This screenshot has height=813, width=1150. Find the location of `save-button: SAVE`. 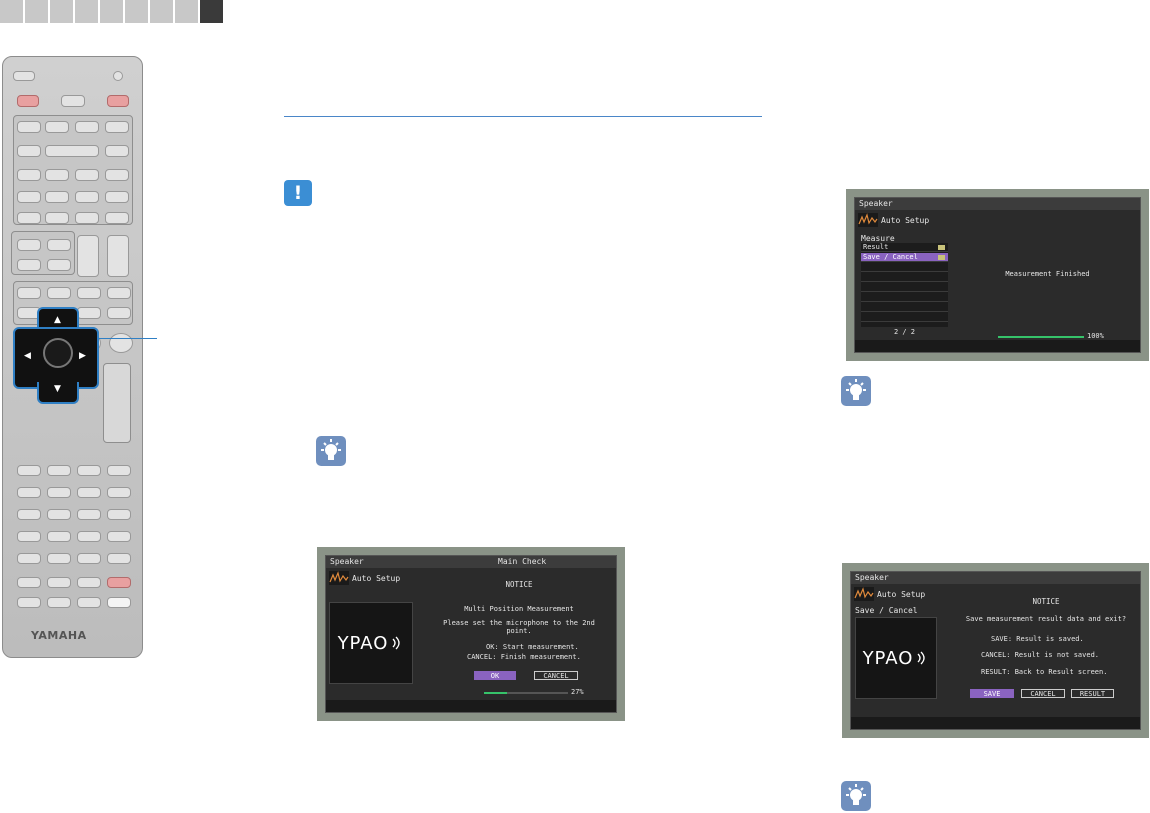

save-button: SAVE is located at coordinates (992, 693).